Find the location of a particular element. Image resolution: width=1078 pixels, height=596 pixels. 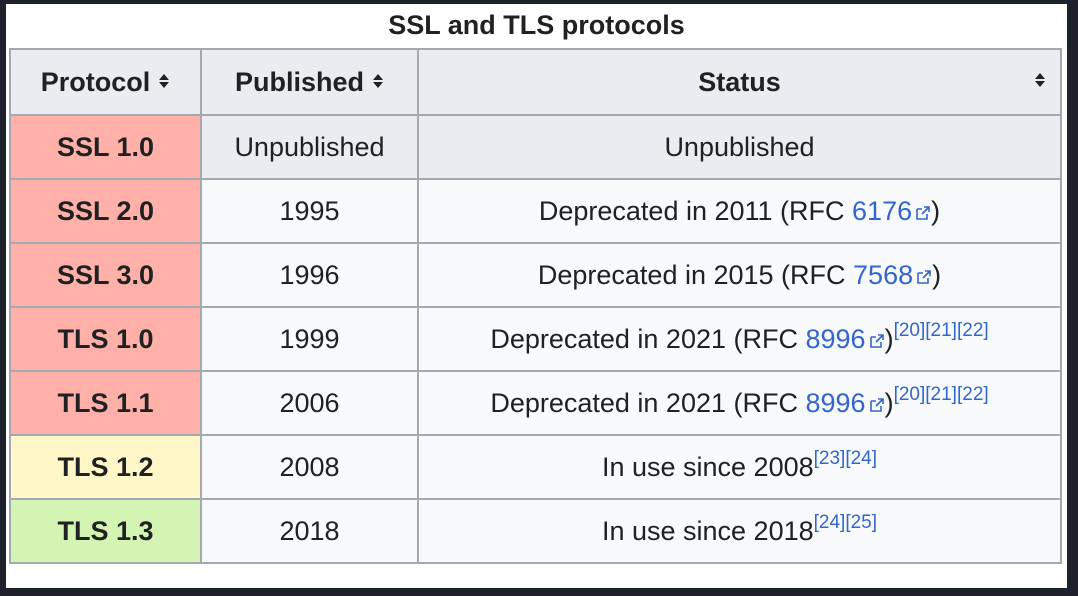

table-row: TLS 1.3 2018 In use since 2018[24][25] is located at coordinates (535, 531).